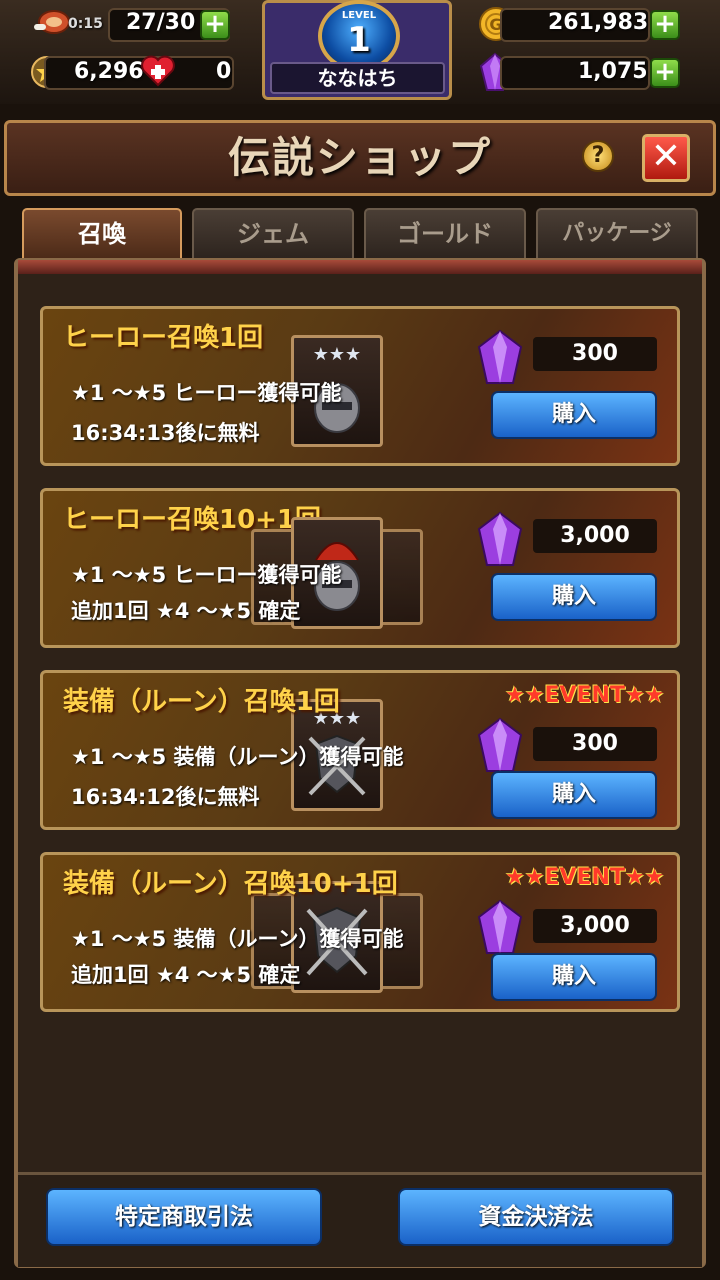  I want to click on item-title: 装備（ルーン）召喚10+1回, so click(230, 884).